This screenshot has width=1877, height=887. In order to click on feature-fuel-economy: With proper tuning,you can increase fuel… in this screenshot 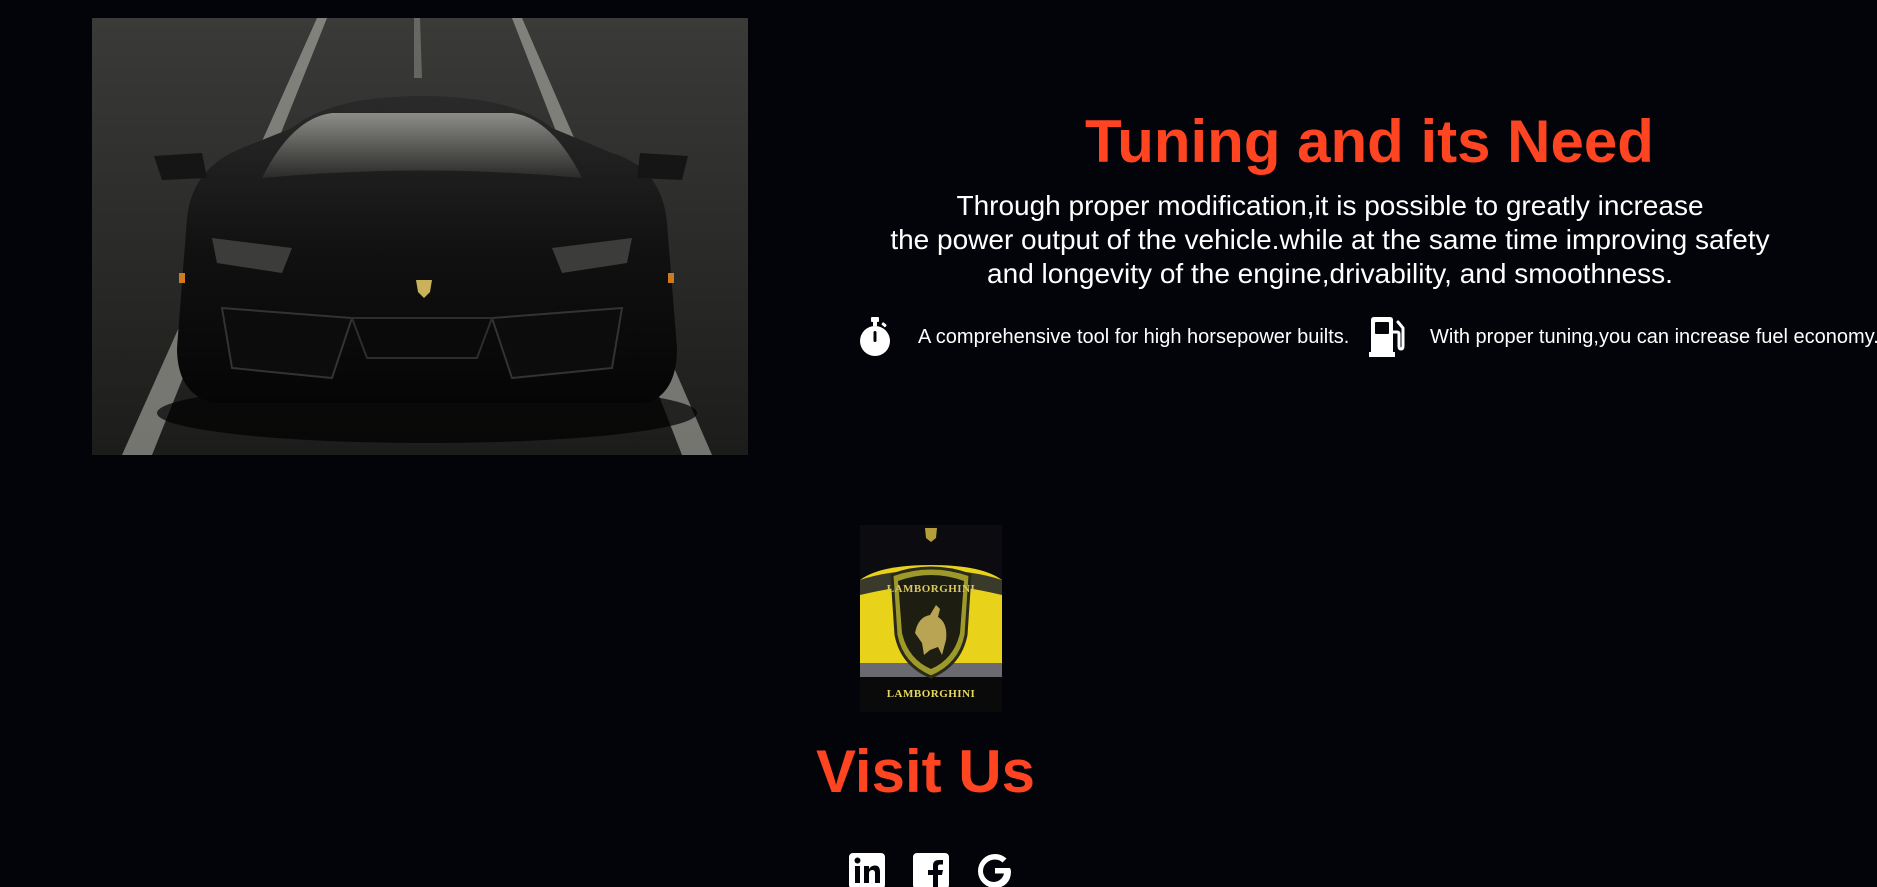, I will do `click(1622, 337)`.